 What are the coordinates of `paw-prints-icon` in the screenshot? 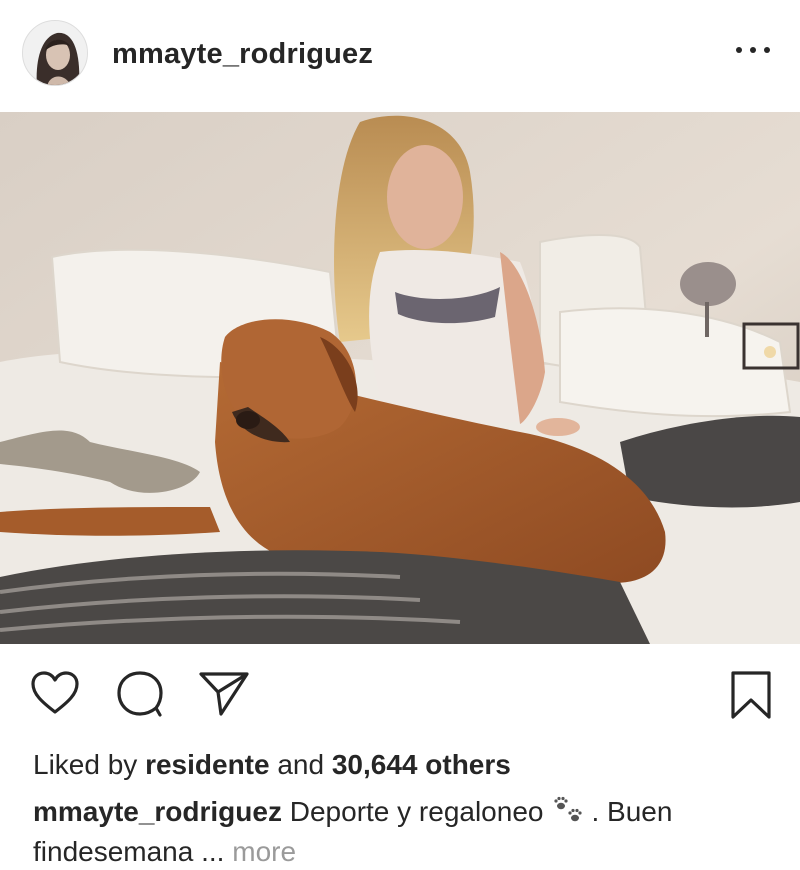 It's located at (568, 814).